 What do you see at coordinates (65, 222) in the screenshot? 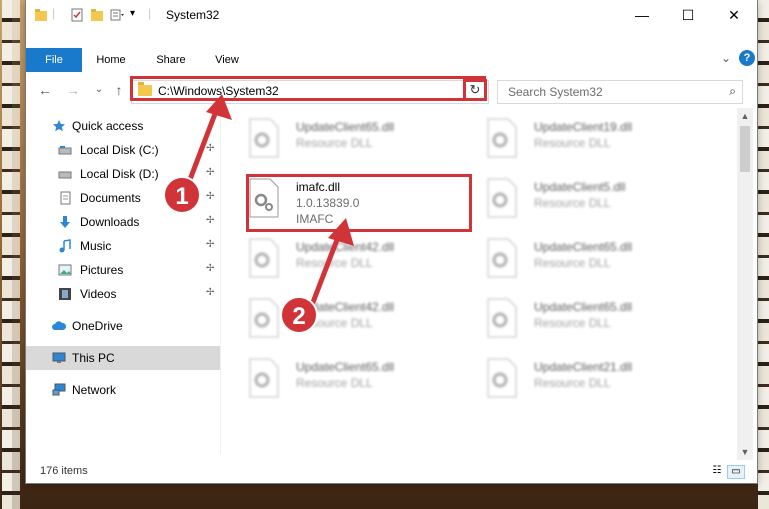
I see `download-icon` at bounding box center [65, 222].